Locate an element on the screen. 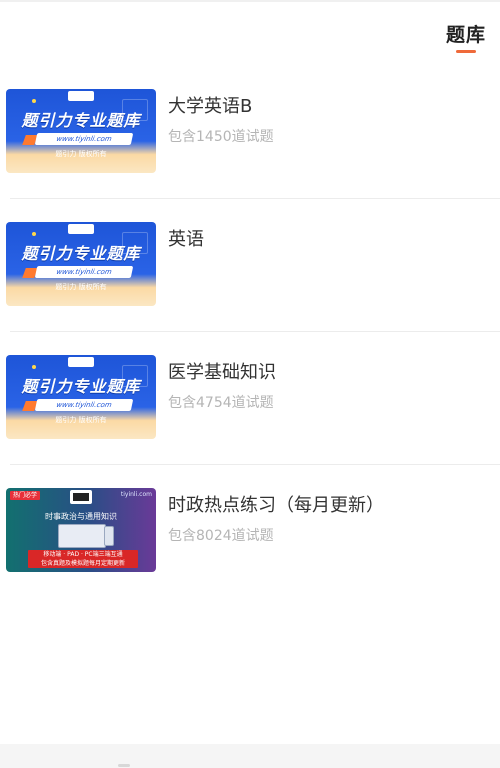 Image resolution: width=500 pixels, height=768 pixels. bottom-bar-indicator is located at coordinates (124, 765).